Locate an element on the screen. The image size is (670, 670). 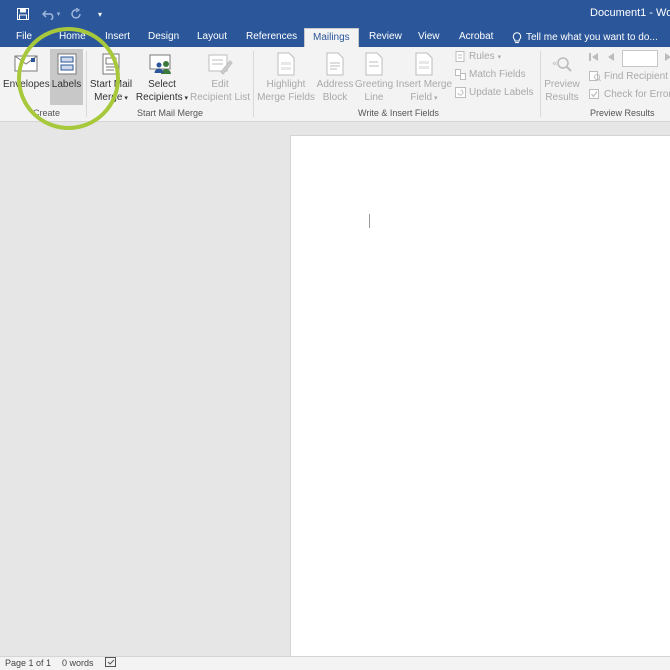
address-block-label-2: Block is located at coordinates (335, 97).